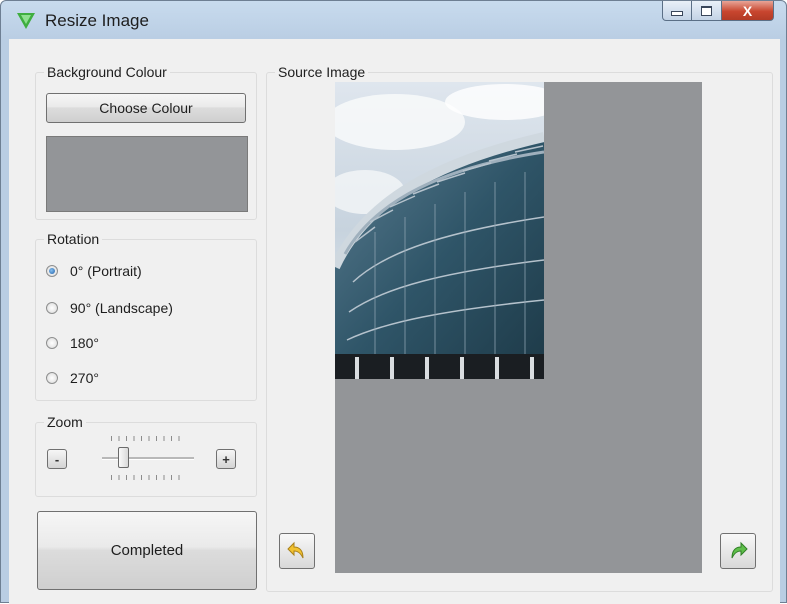 Image resolution: width=787 pixels, height=604 pixels. Describe the element at coordinates (121, 308) in the screenshot. I see `rotation-option-label: 90° (Landscape)` at that location.